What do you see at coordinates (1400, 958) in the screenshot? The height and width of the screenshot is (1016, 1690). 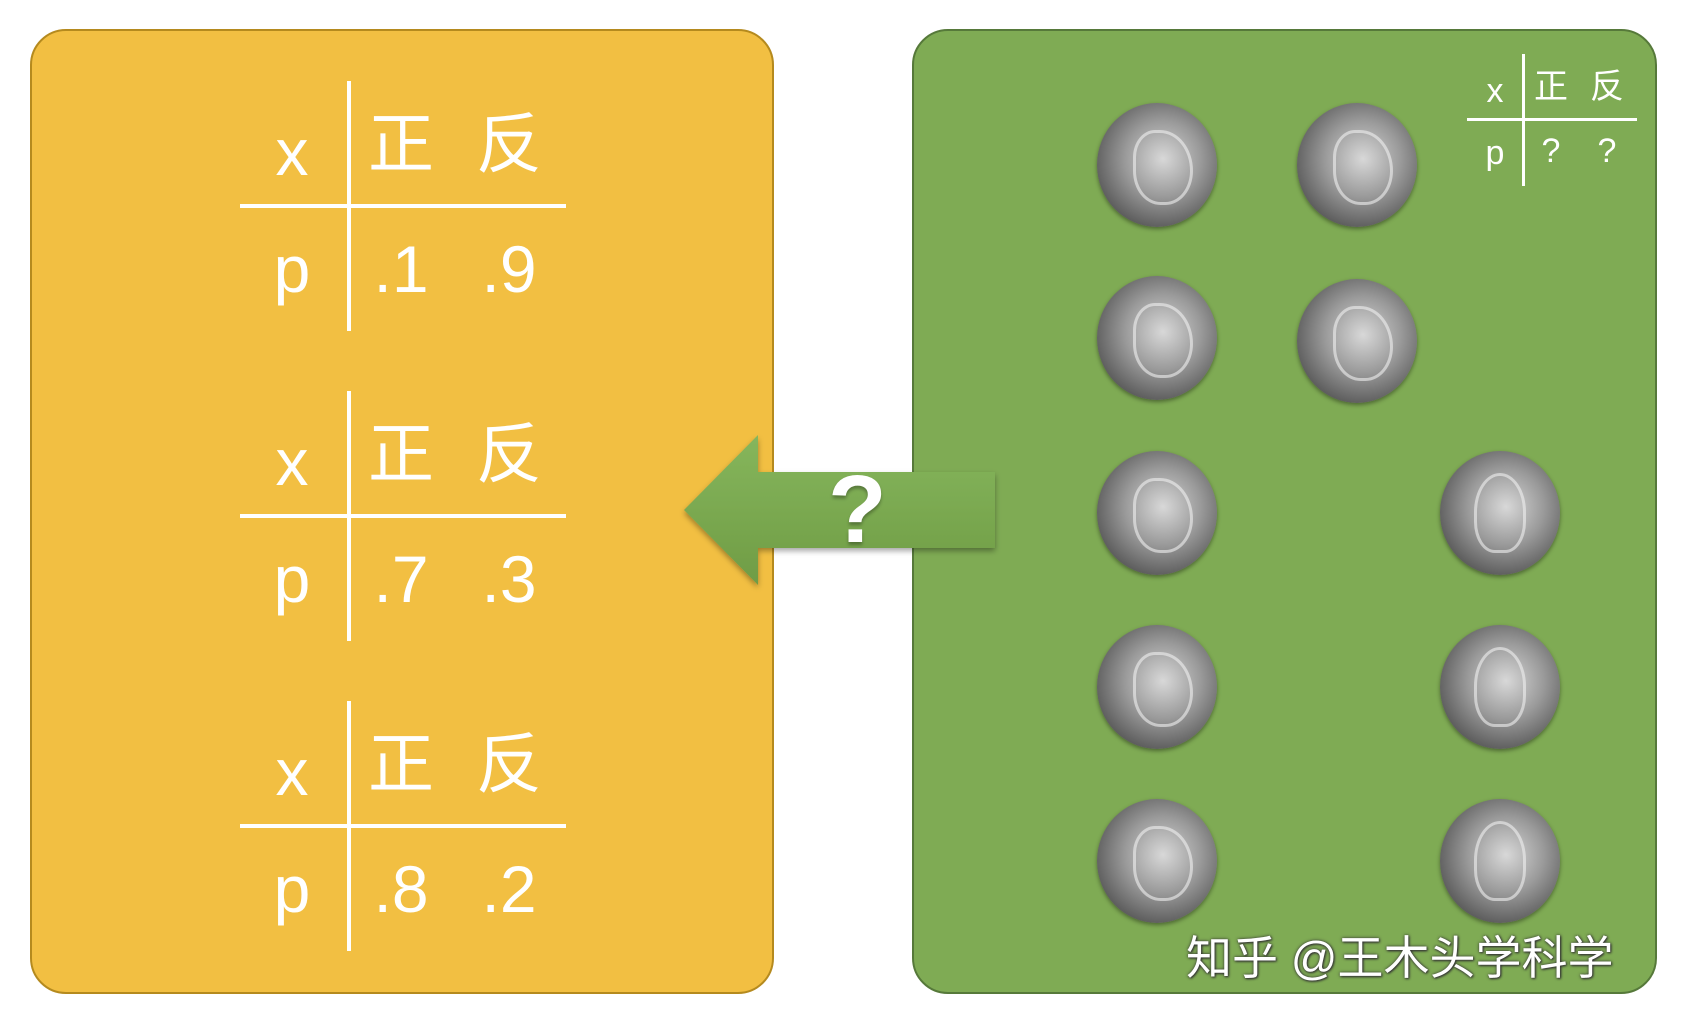 I see `watermark: 知乎 @王木头学科学` at bounding box center [1400, 958].